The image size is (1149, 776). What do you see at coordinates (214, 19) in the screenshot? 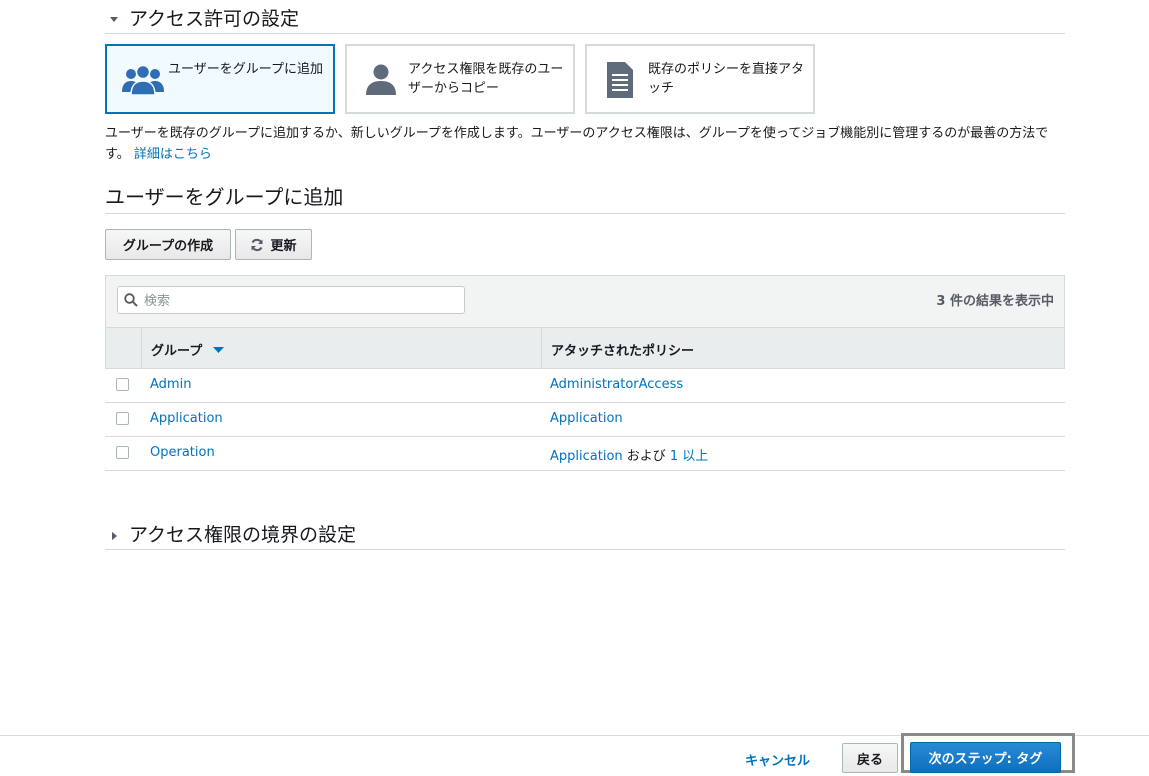
I see `permissions-section-title: アクセス許可の設定` at bounding box center [214, 19].